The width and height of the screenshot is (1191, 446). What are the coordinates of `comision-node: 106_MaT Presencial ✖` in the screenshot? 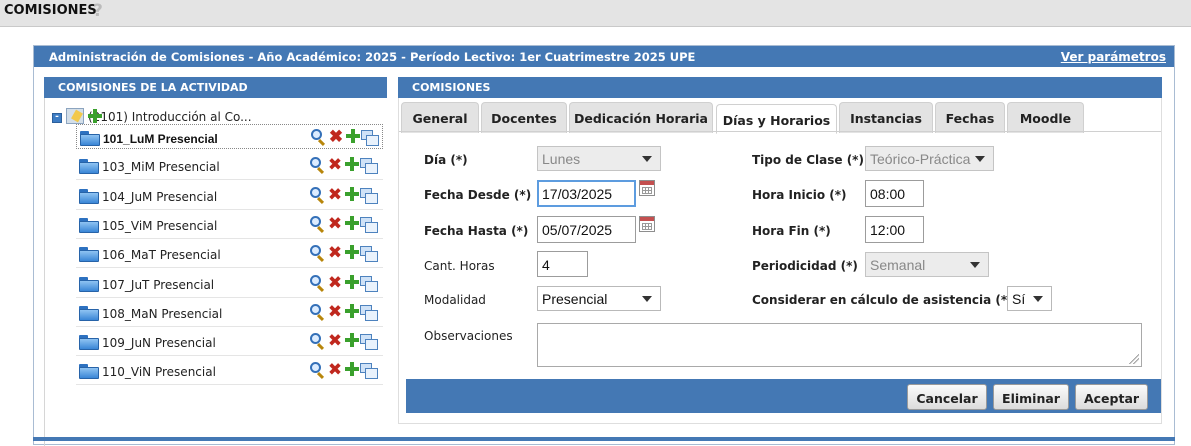 It's located at (229, 255).